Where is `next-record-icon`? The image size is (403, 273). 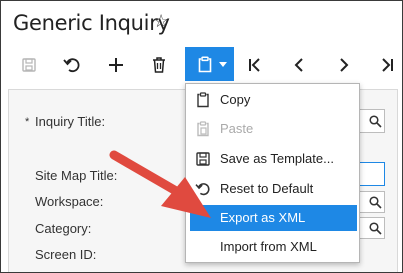
next-record-icon is located at coordinates (344, 65).